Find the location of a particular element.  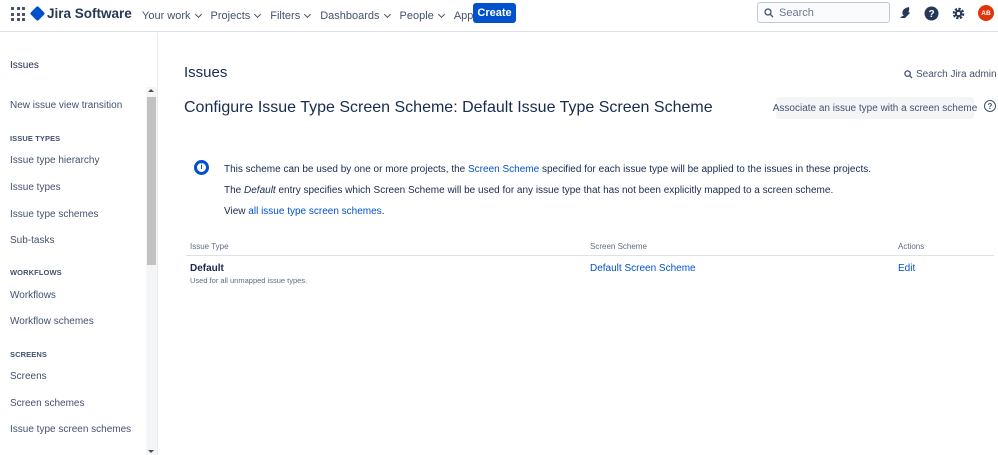

product-name: Jira Software is located at coordinates (89, 13).